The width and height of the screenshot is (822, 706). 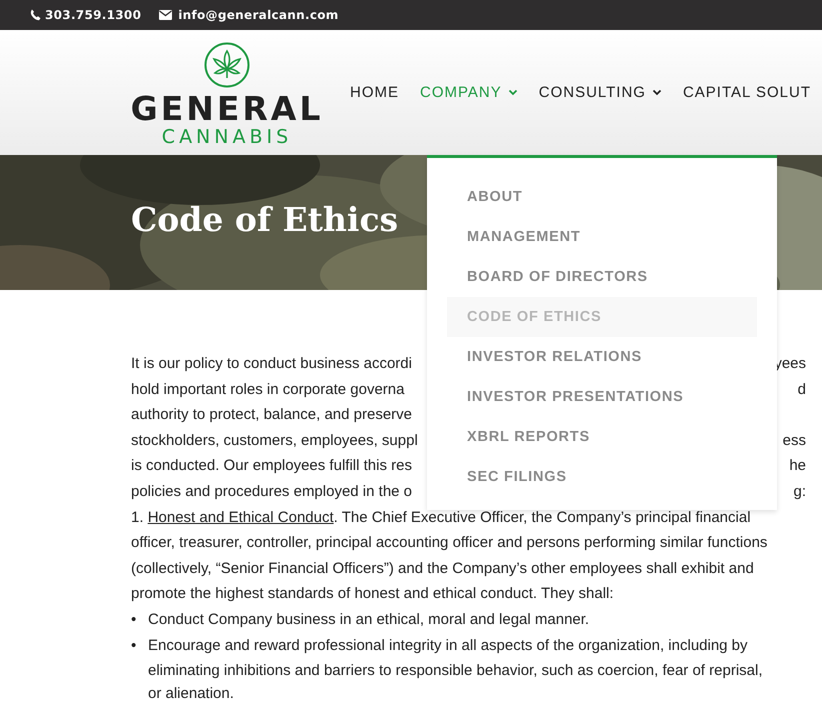 What do you see at coordinates (271, 492) in the screenshot?
I see `paragraph-line: policies and procedures employed in the o` at bounding box center [271, 492].